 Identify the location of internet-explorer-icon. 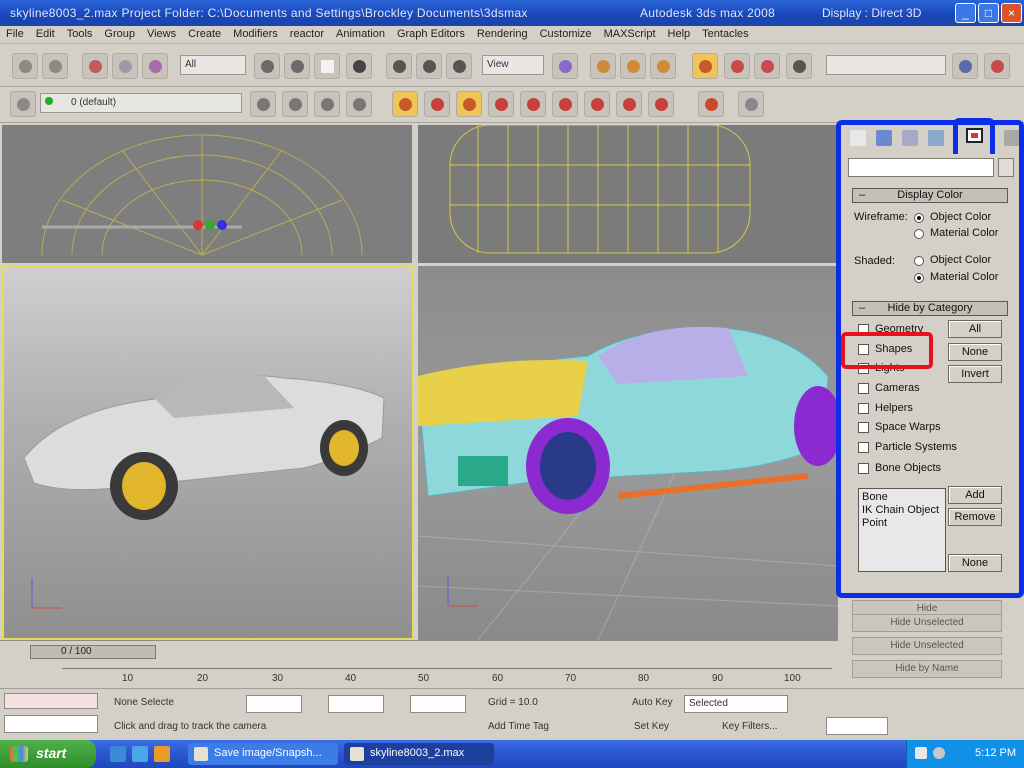
(140, 754).